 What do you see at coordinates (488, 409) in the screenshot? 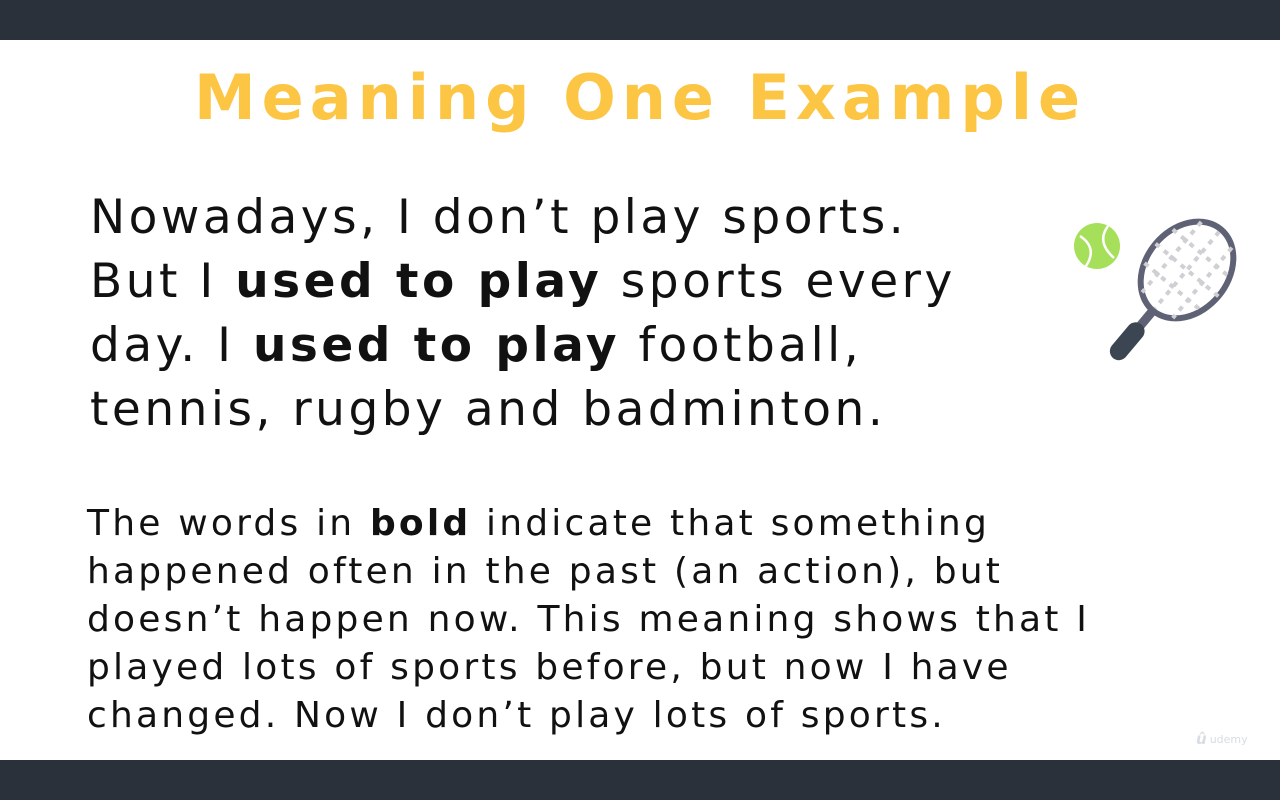
I see `example-line-4: tennis, rugby and badminton.` at bounding box center [488, 409].